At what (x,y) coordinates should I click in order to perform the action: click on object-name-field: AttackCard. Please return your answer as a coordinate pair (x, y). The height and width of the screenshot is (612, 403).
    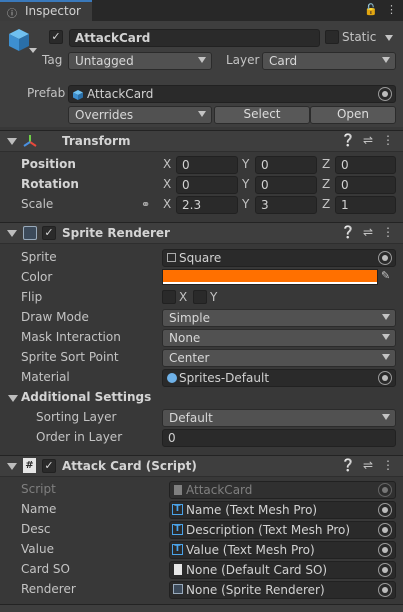
    Looking at the image, I should click on (194, 38).